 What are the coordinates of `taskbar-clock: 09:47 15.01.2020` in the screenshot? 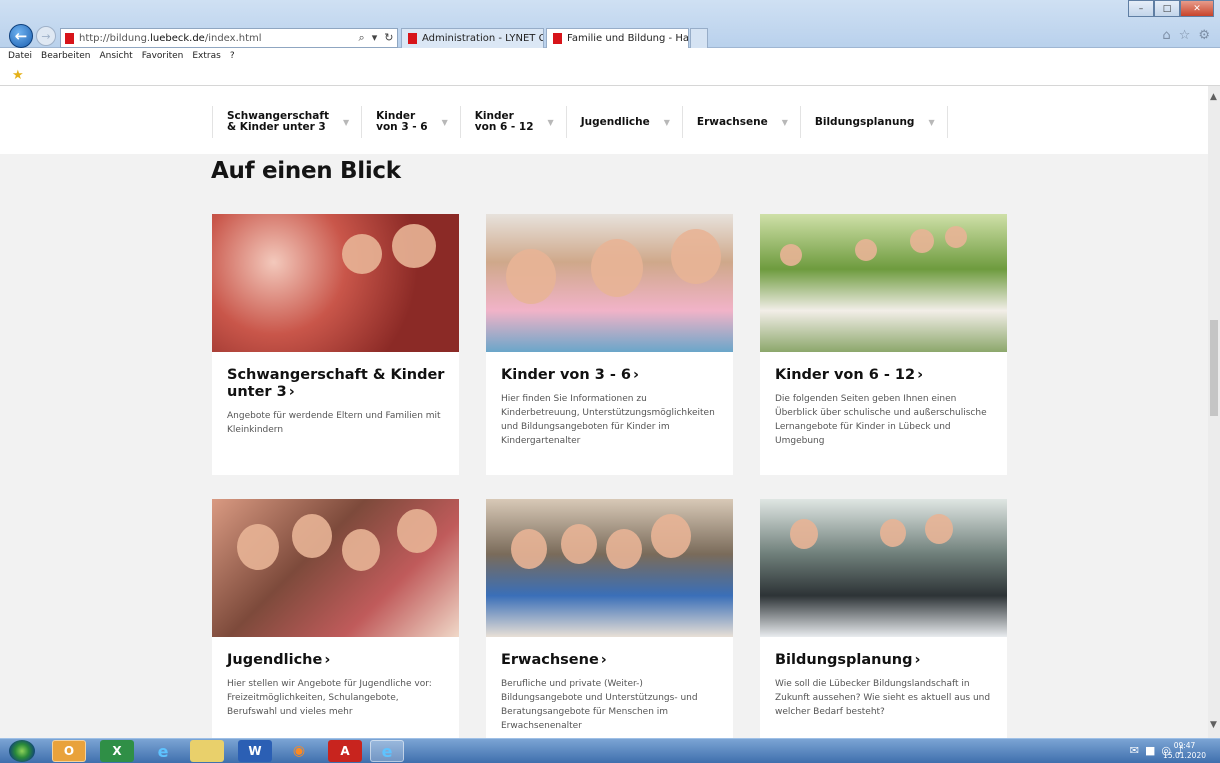 It's located at (1184, 751).